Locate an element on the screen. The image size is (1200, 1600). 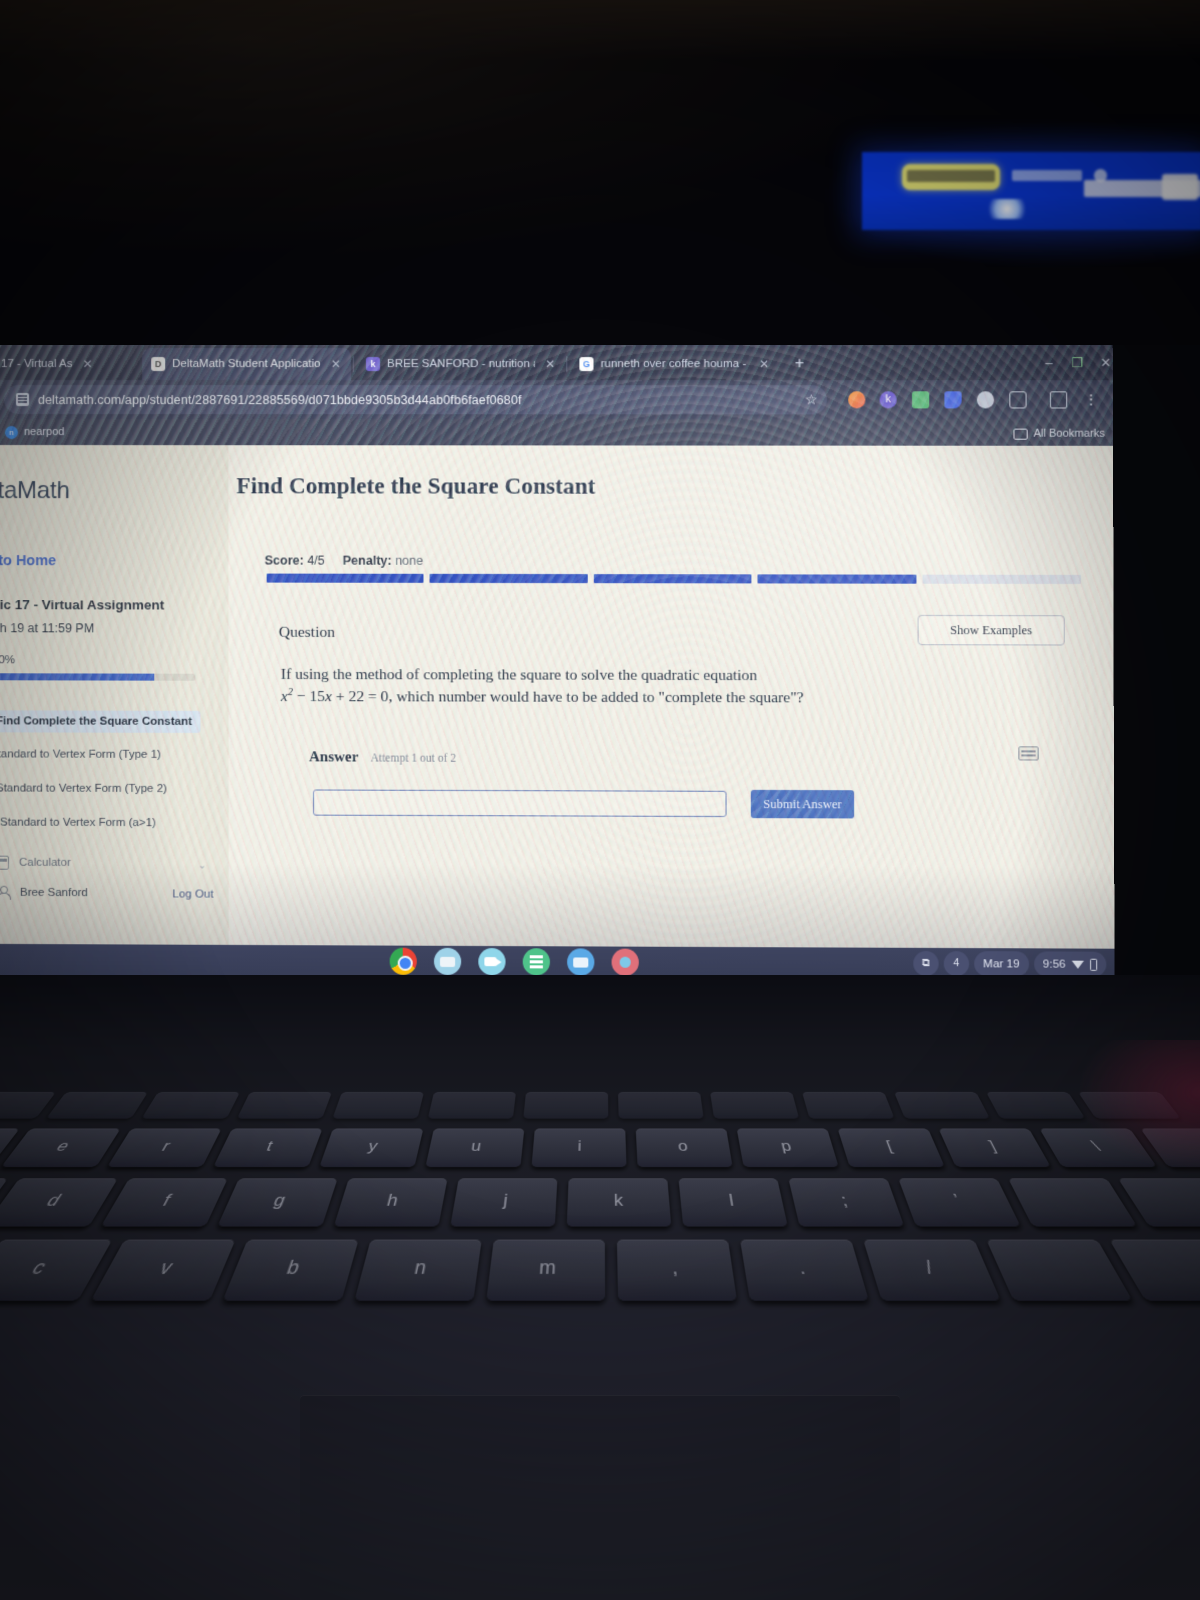
all-bookmarks-button: All Bookmarks is located at coordinates (1059, 434).